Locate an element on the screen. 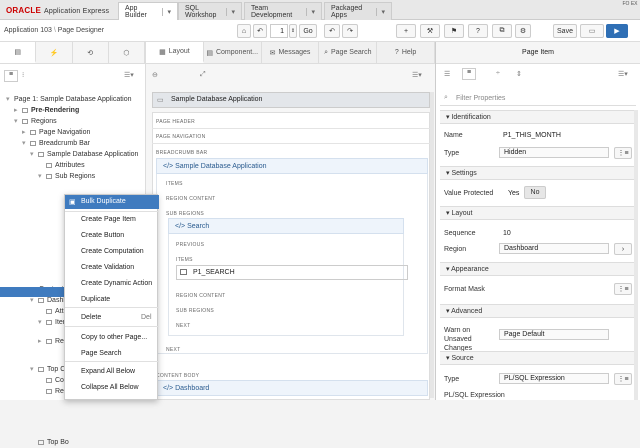 The height and width of the screenshot is (448, 640). type-select: Hidden is located at coordinates (554, 152).